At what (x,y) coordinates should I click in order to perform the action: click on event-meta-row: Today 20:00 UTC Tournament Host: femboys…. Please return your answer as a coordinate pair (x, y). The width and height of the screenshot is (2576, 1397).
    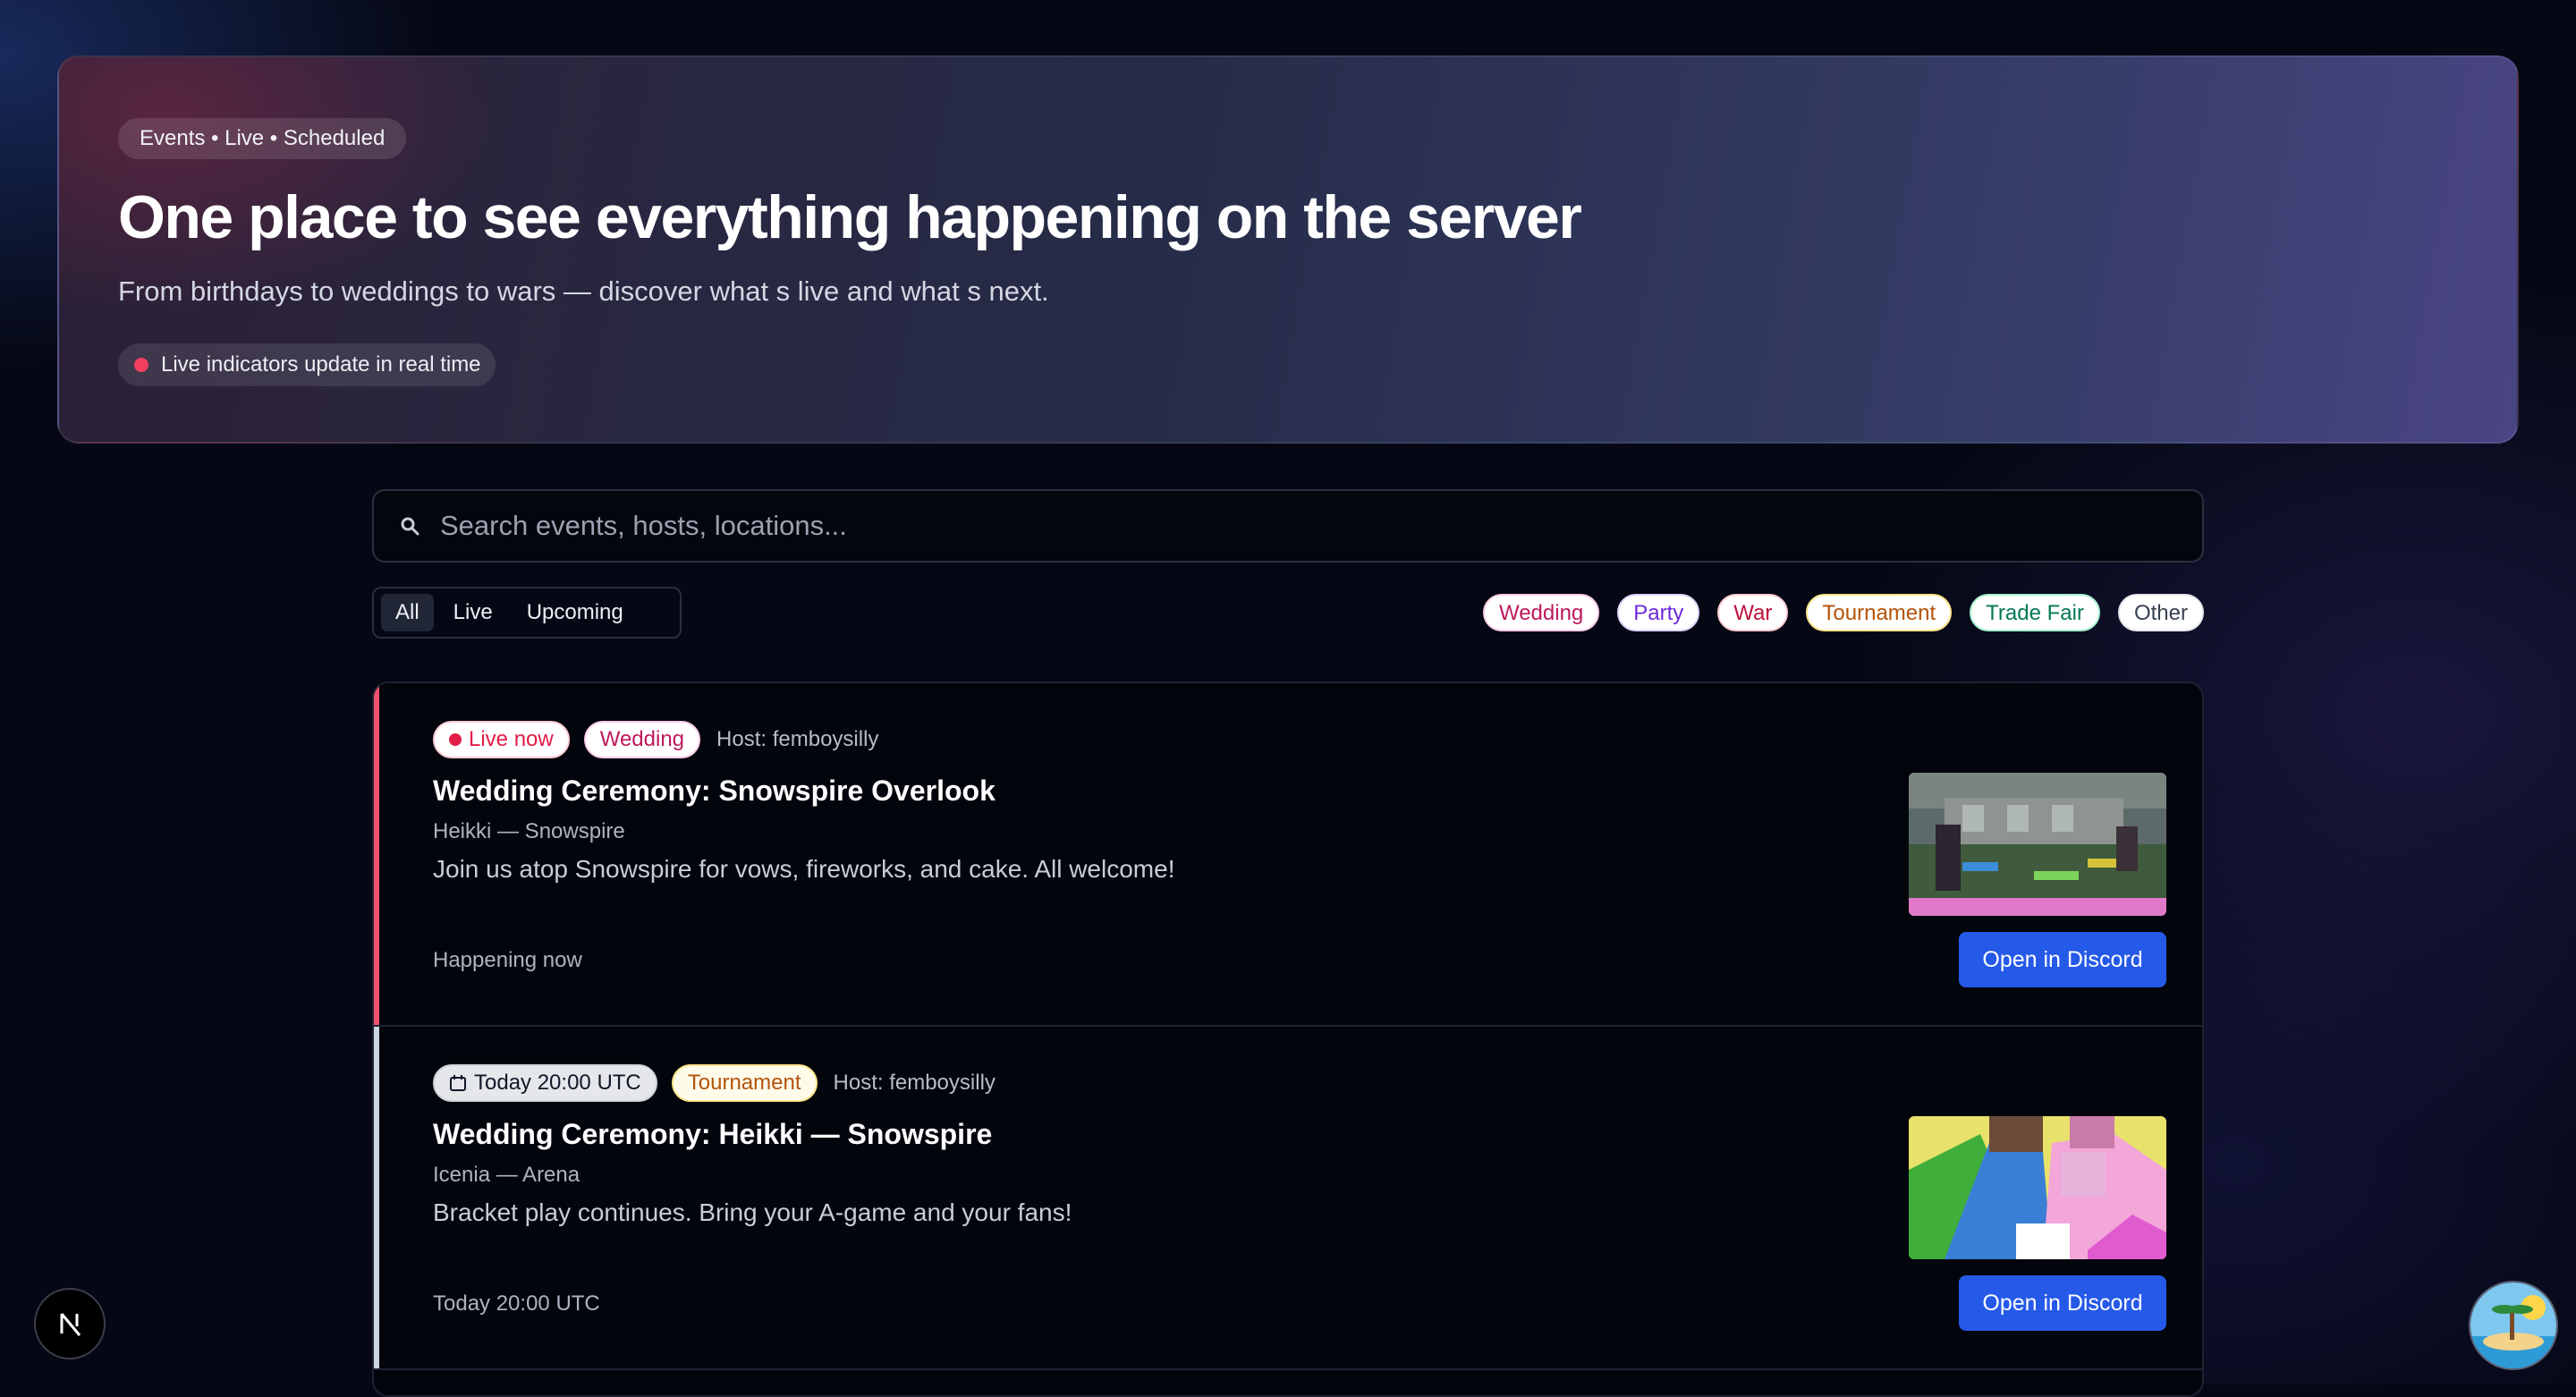
    Looking at the image, I should click on (714, 1083).